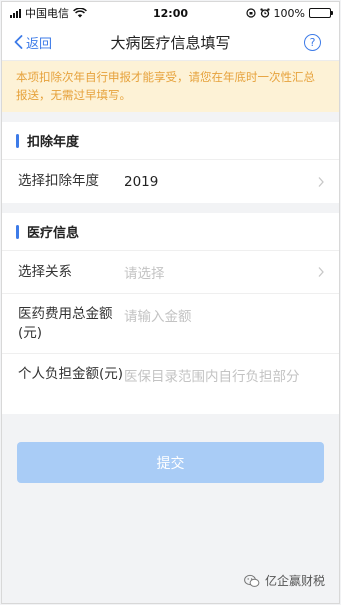 The height and width of the screenshot is (605, 341). I want to click on total-cost-label: 医药费用总金额(元), so click(65, 323).